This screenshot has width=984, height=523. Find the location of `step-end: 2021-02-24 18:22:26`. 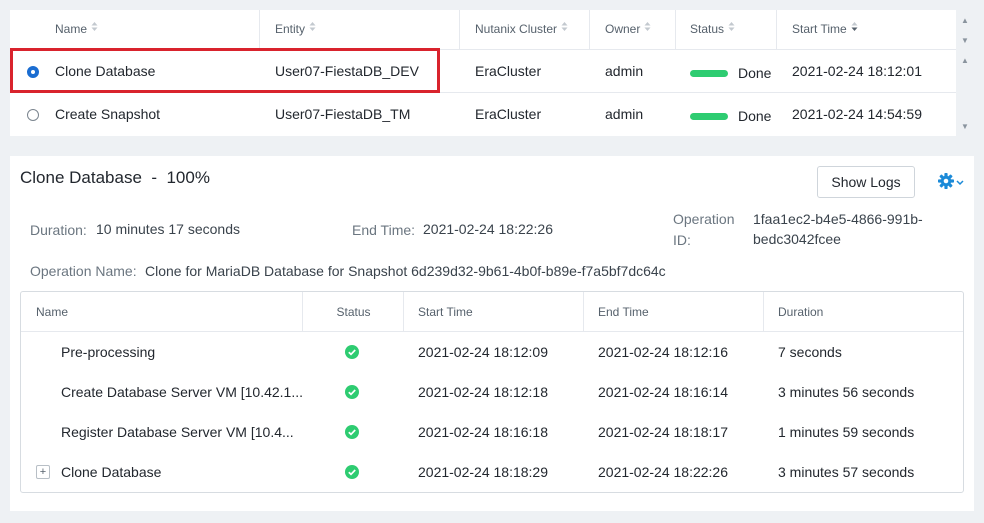

step-end: 2021-02-24 18:22:26 is located at coordinates (663, 472).